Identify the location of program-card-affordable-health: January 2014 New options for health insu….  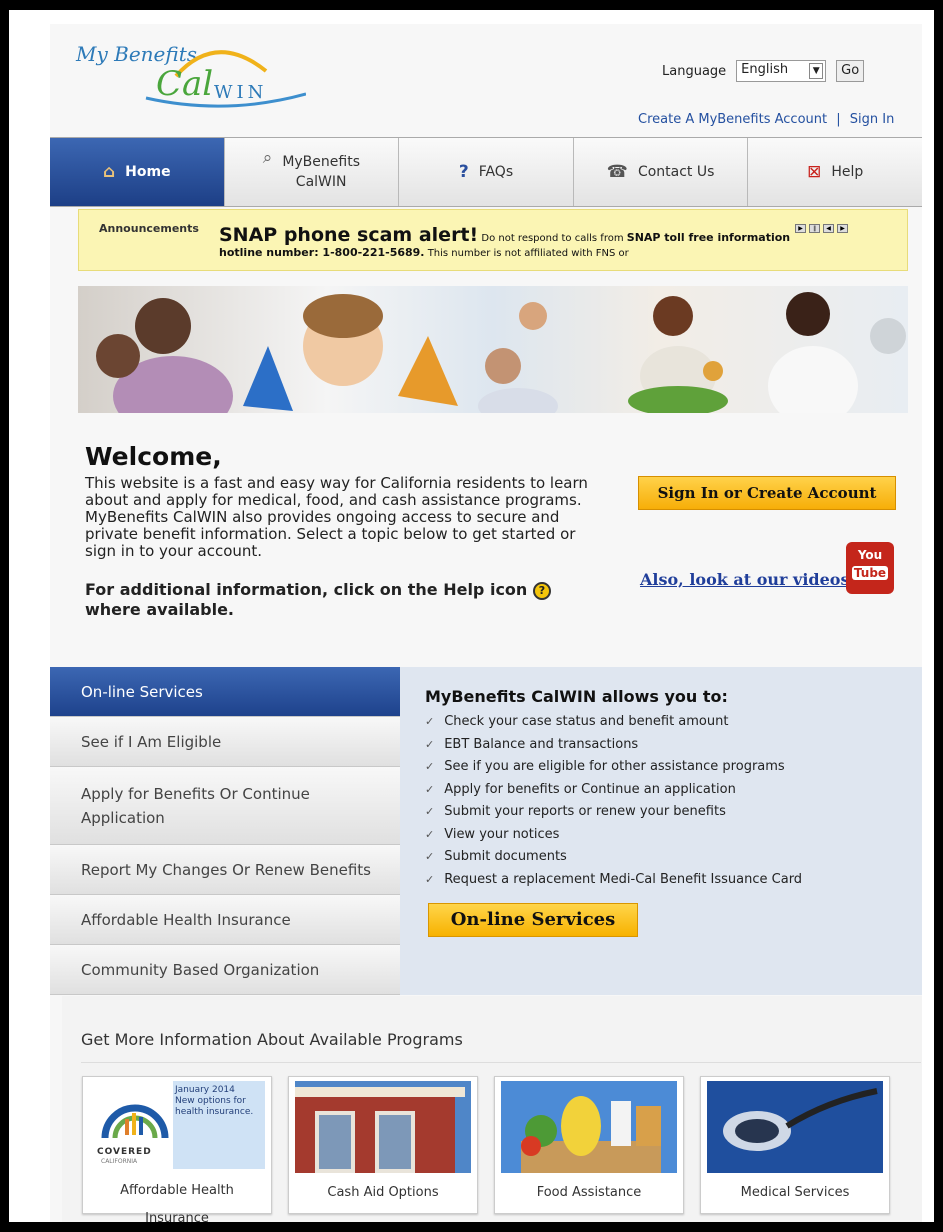
(177, 1149).